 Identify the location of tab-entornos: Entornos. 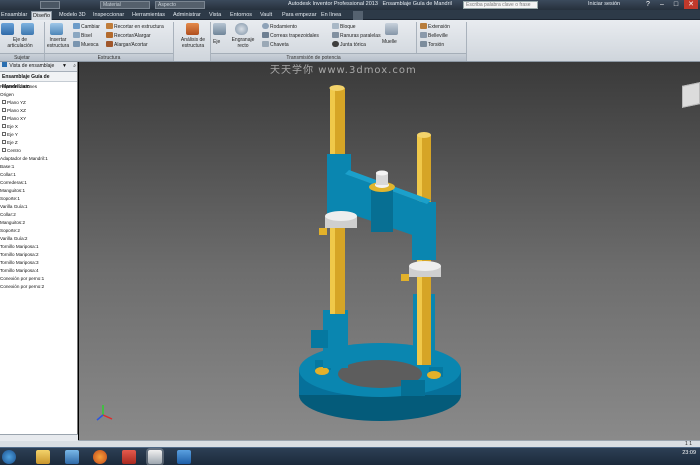
(241, 15).